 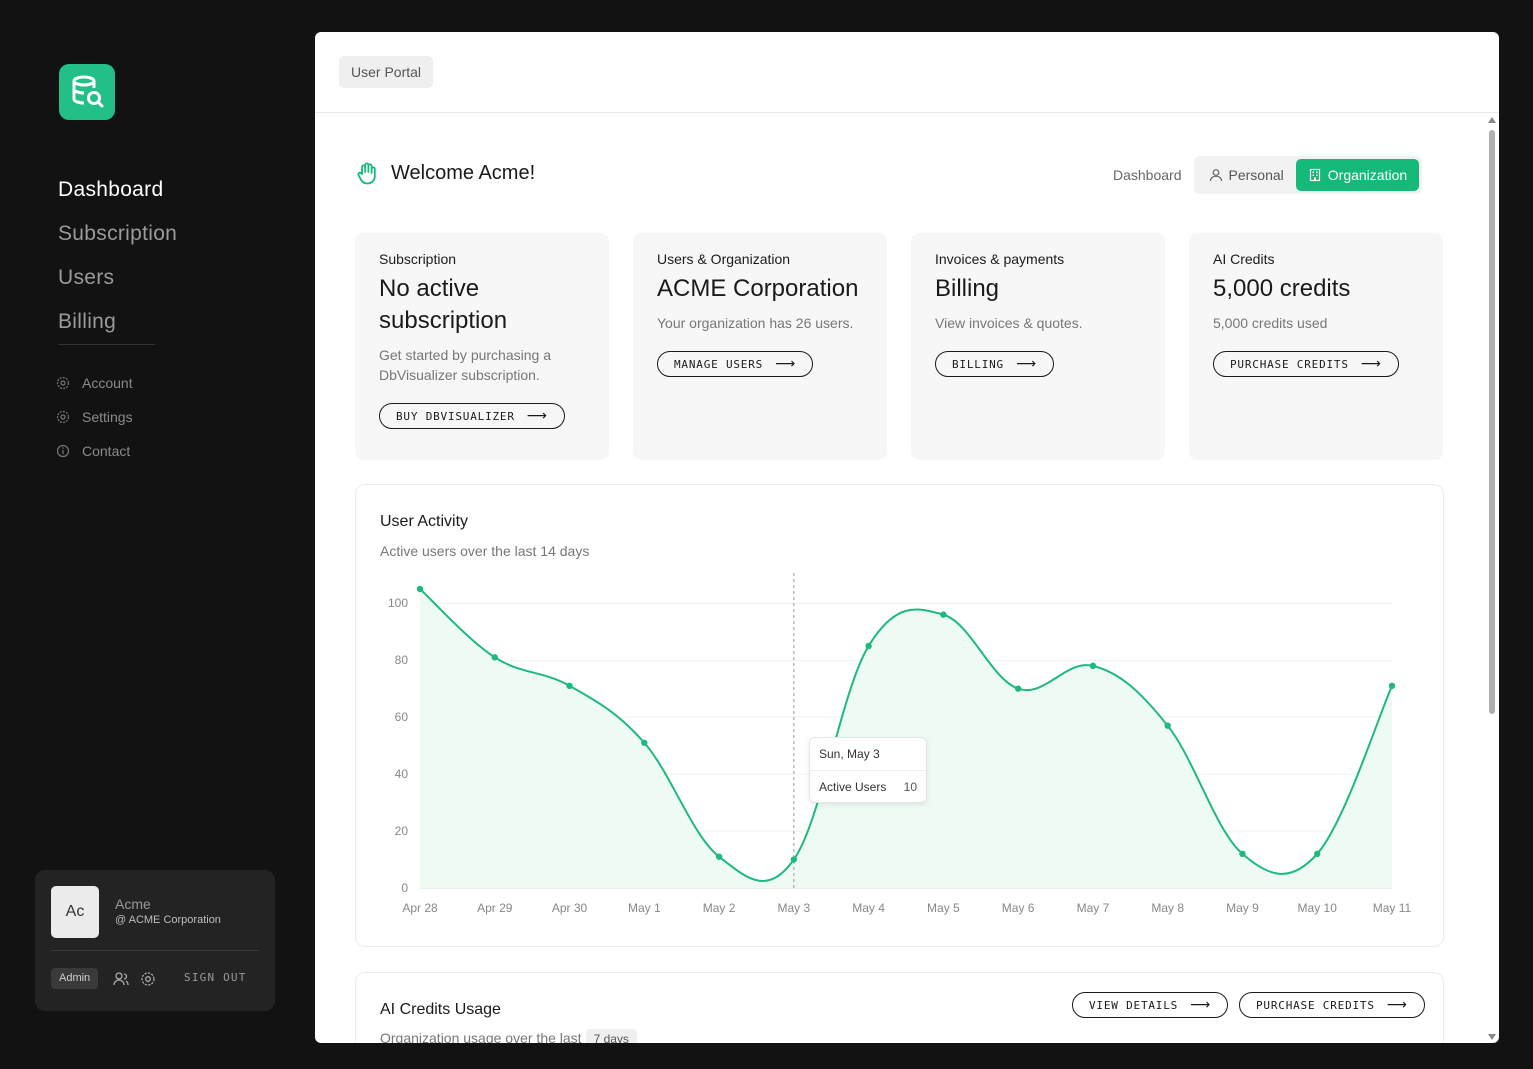 What do you see at coordinates (967, 288) in the screenshot?
I see `card-title: Billing` at bounding box center [967, 288].